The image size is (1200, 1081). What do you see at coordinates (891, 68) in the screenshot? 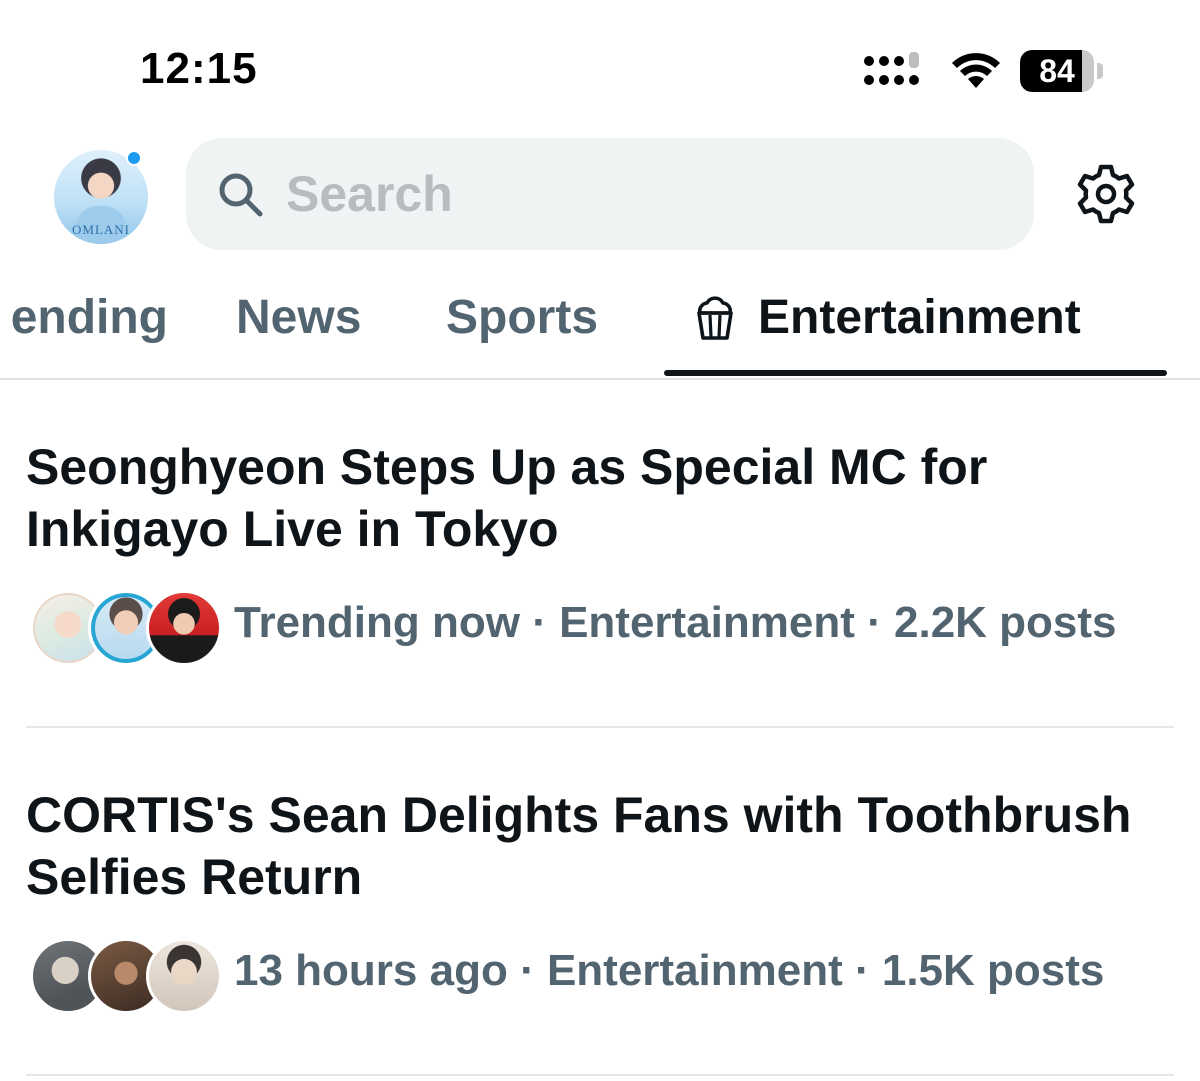
I see `cellular-signal-icon` at bounding box center [891, 68].